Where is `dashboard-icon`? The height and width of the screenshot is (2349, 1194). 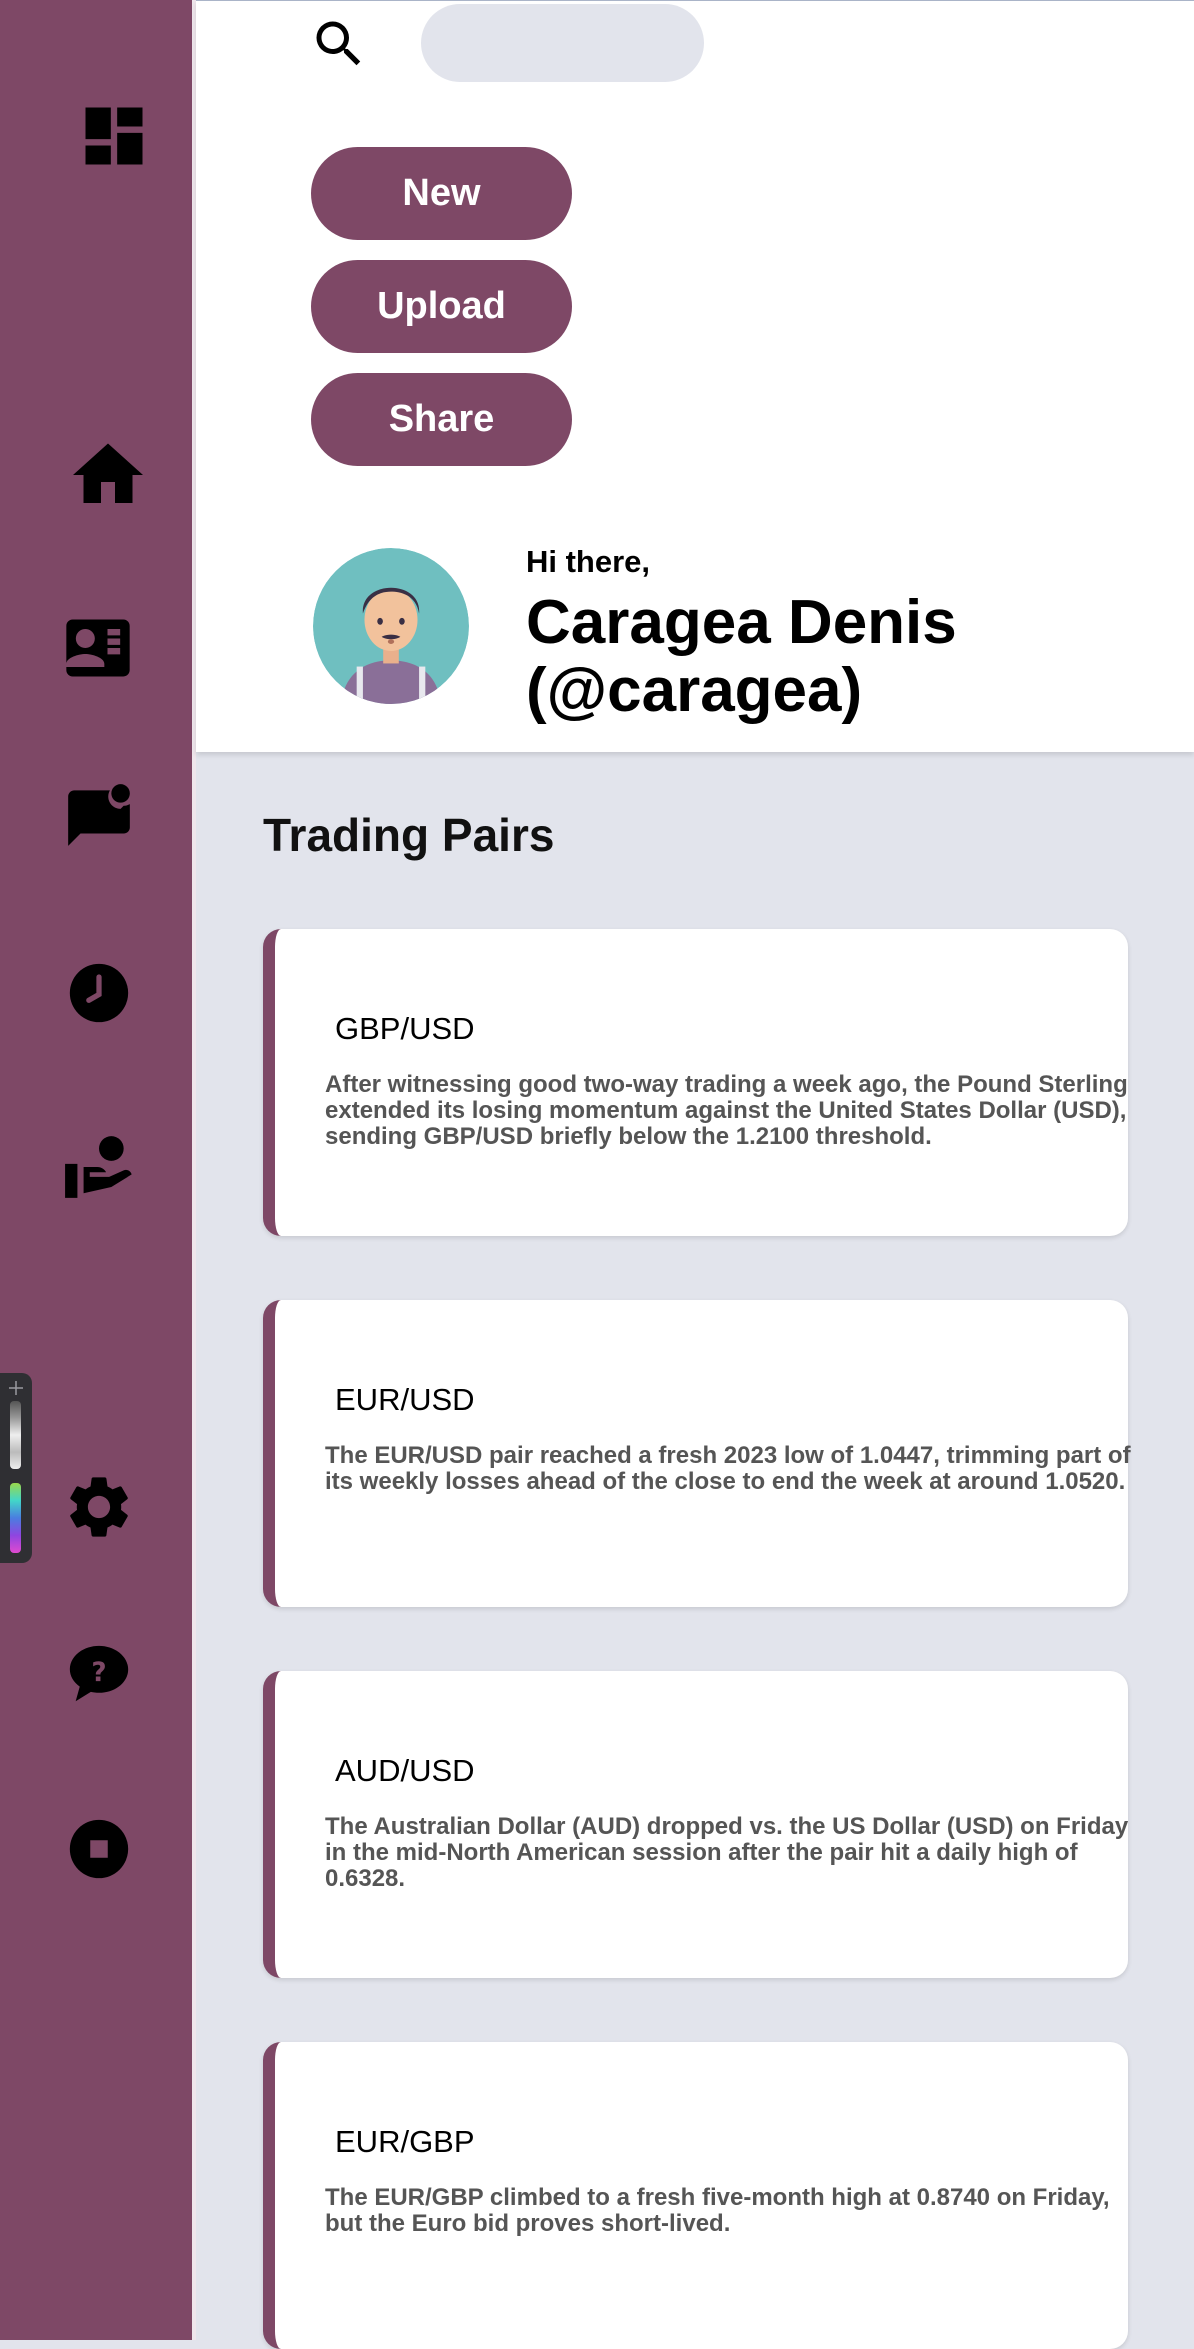 dashboard-icon is located at coordinates (114, 136).